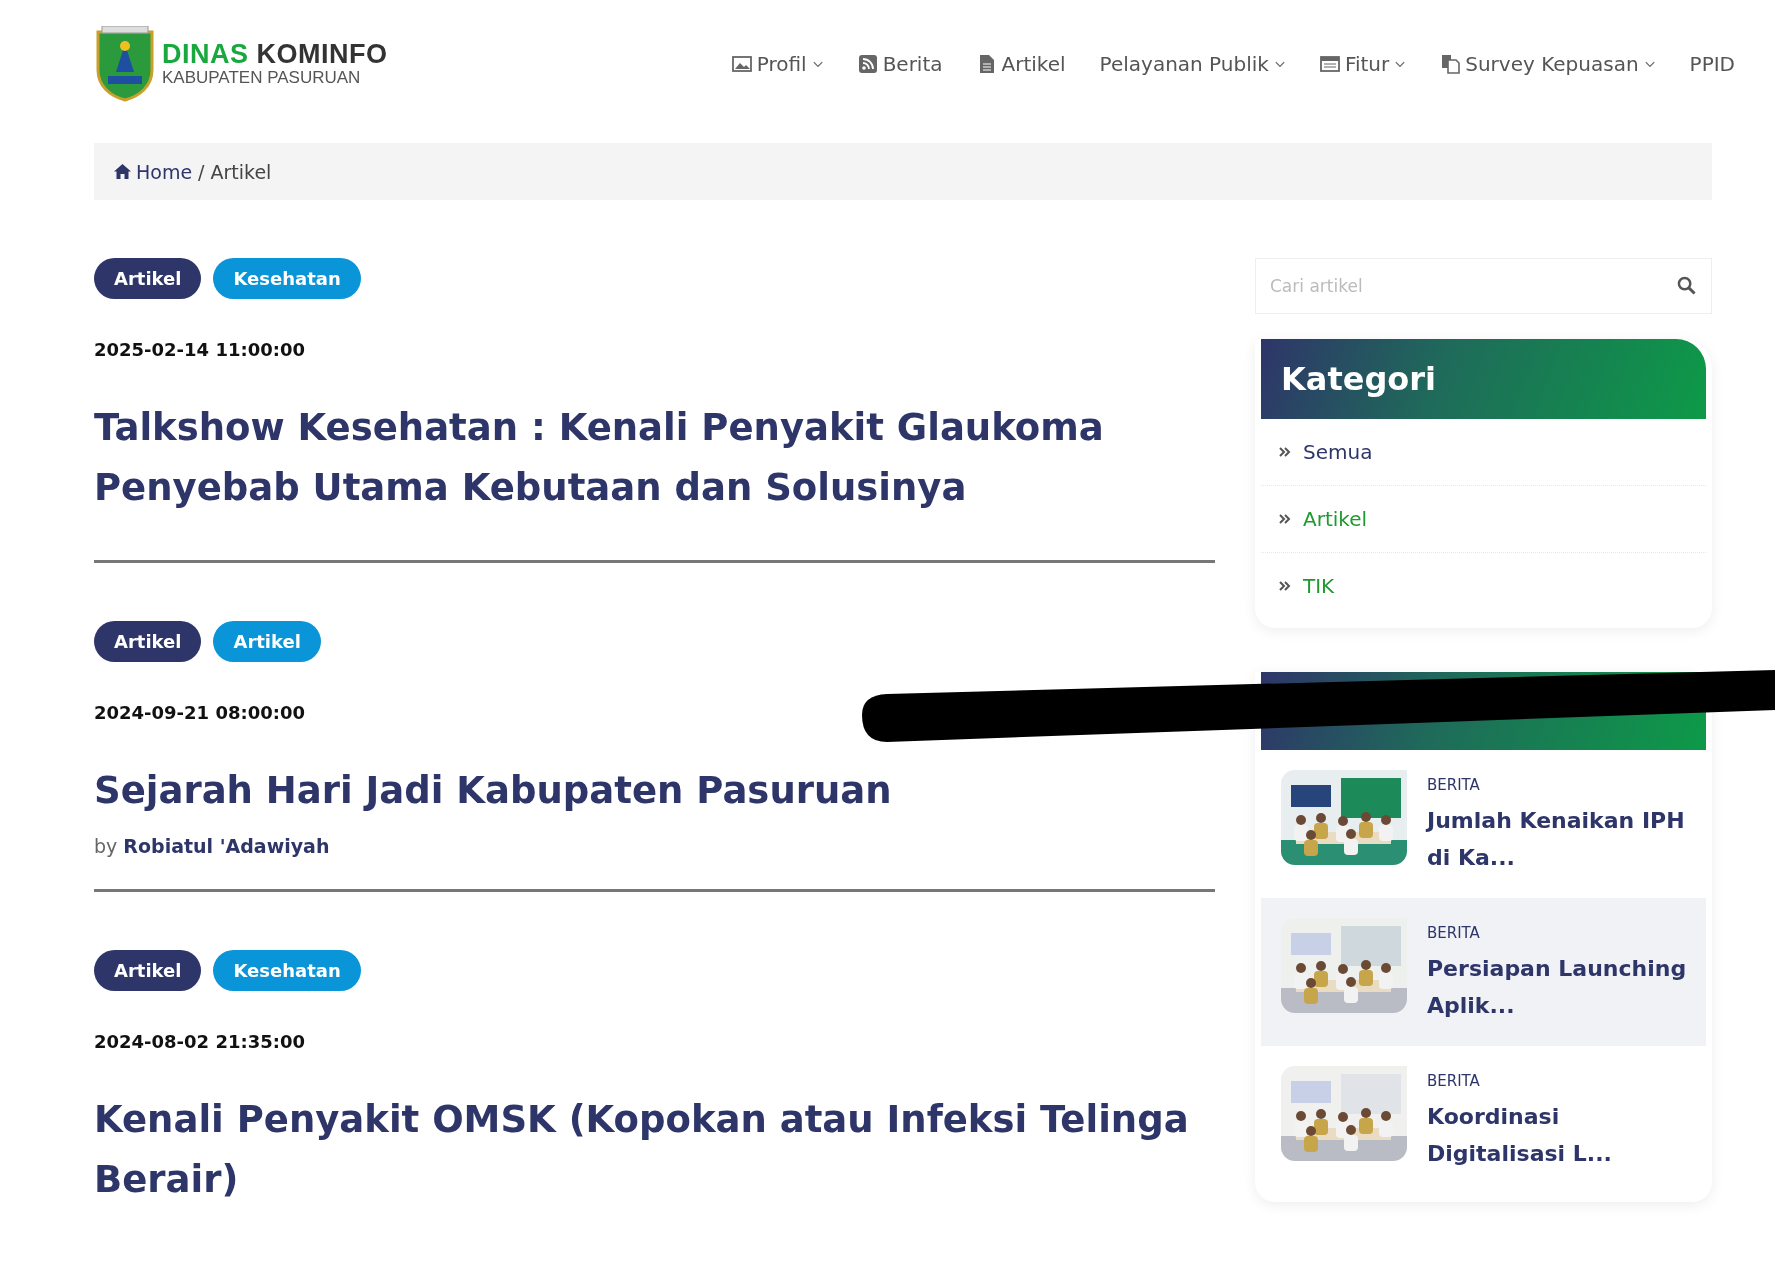 The image size is (1775, 1266). Describe the element at coordinates (122, 171) in the screenshot. I see `home-icon` at that location.